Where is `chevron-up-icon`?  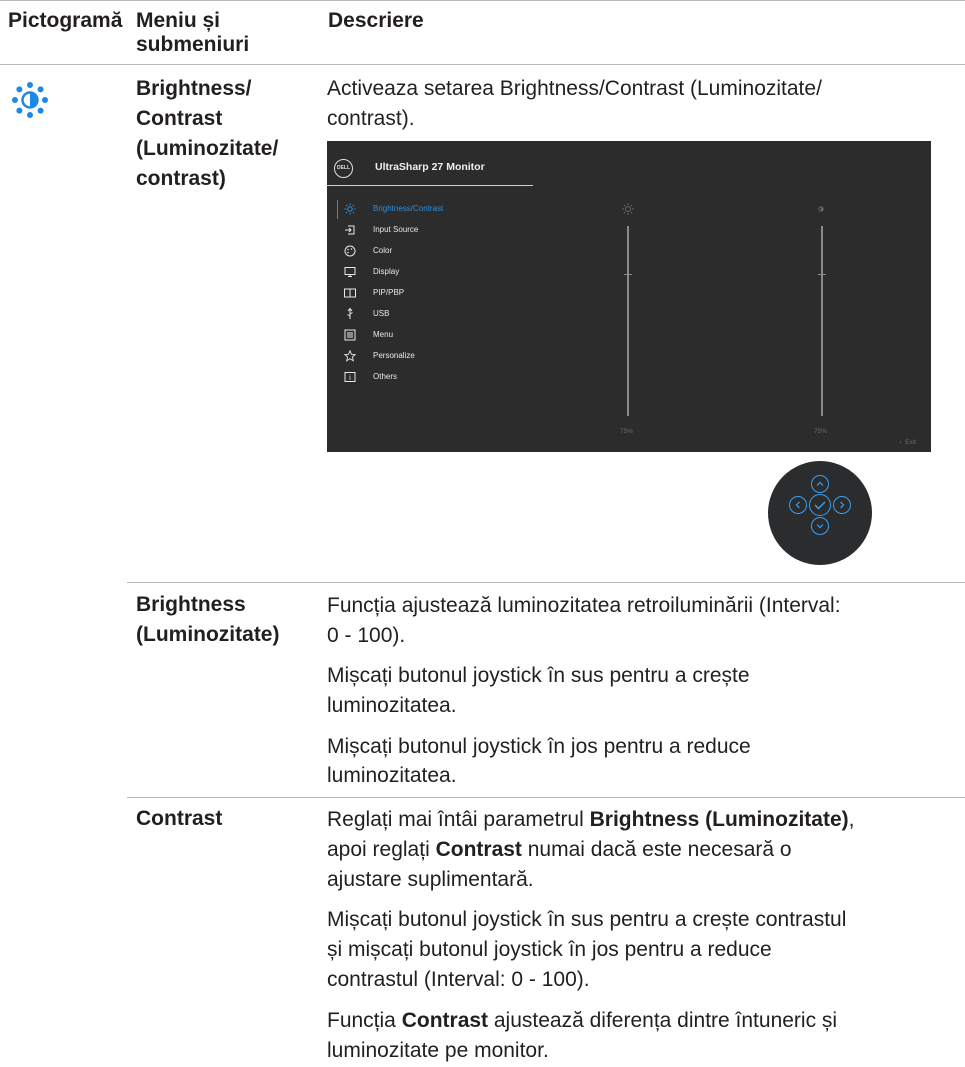 chevron-up-icon is located at coordinates (820, 483).